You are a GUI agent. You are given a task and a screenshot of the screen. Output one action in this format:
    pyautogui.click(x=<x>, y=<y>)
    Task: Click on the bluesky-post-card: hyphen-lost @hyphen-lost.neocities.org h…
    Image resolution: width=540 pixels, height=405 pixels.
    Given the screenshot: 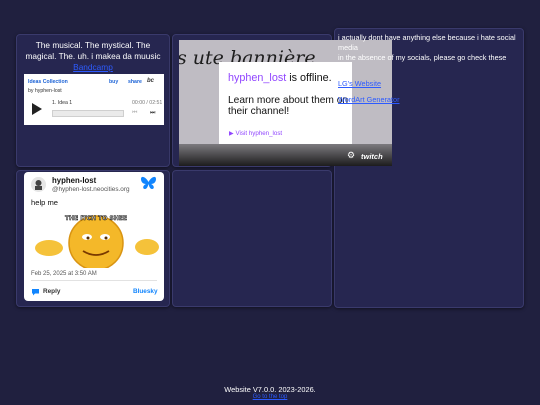 What is the action you would take?
    pyautogui.click(x=94, y=236)
    